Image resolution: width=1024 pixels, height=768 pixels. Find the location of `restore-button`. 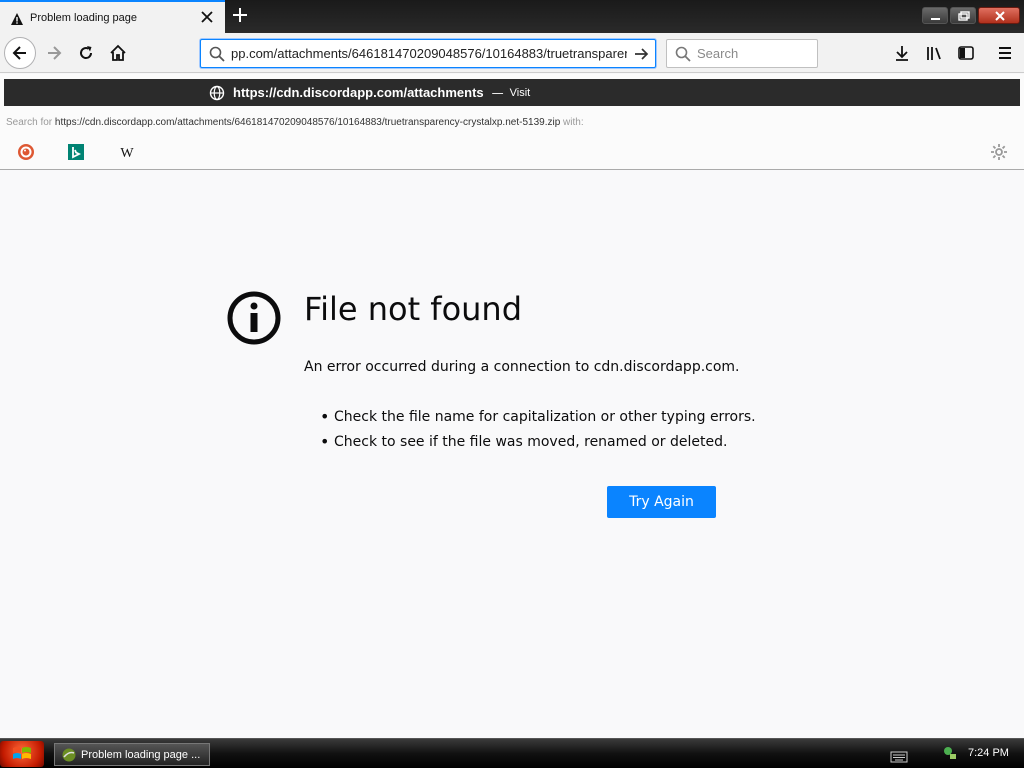

restore-button is located at coordinates (963, 15).